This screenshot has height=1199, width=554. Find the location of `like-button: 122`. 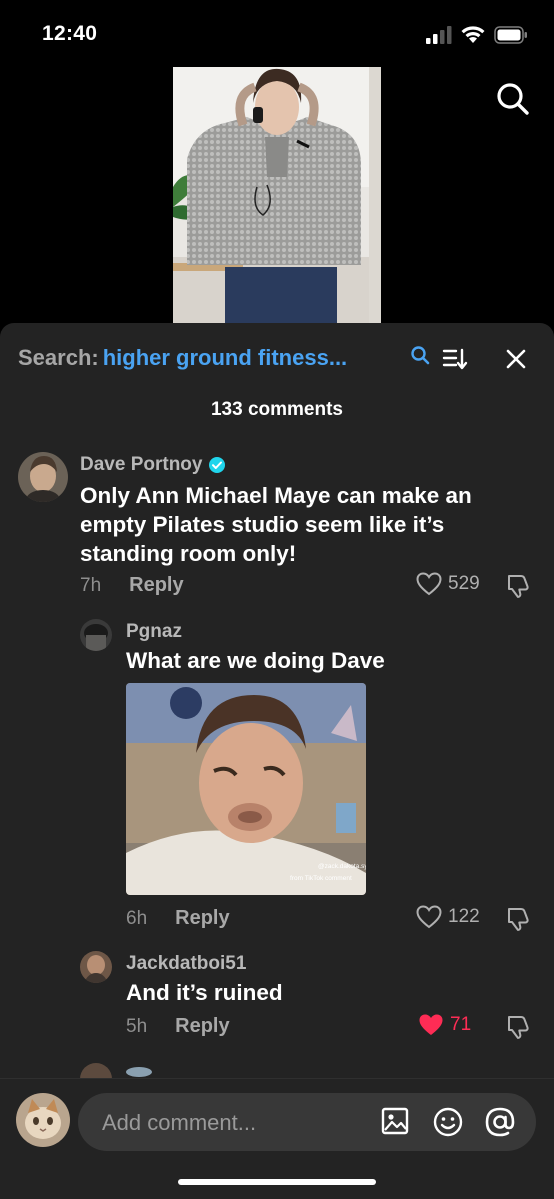

like-button: 122 is located at coordinates (448, 917).